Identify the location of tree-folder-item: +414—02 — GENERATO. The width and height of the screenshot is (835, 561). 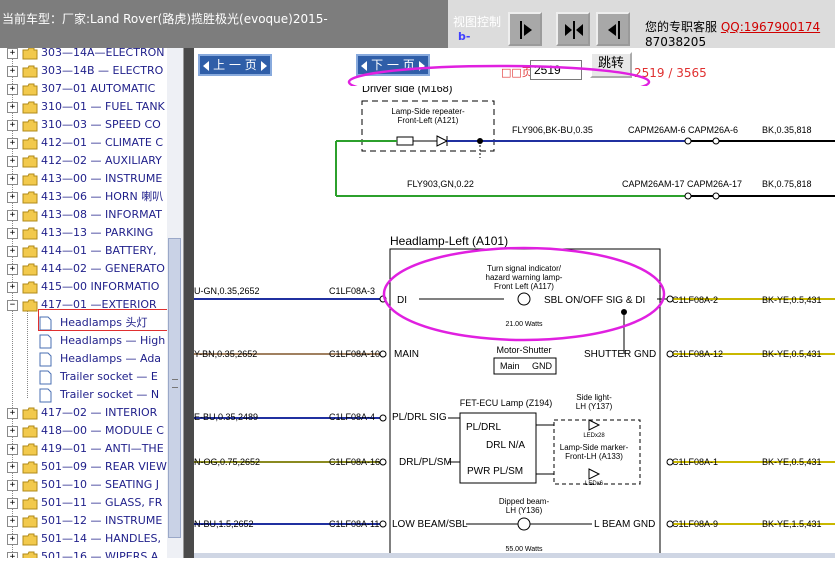
(87, 269).